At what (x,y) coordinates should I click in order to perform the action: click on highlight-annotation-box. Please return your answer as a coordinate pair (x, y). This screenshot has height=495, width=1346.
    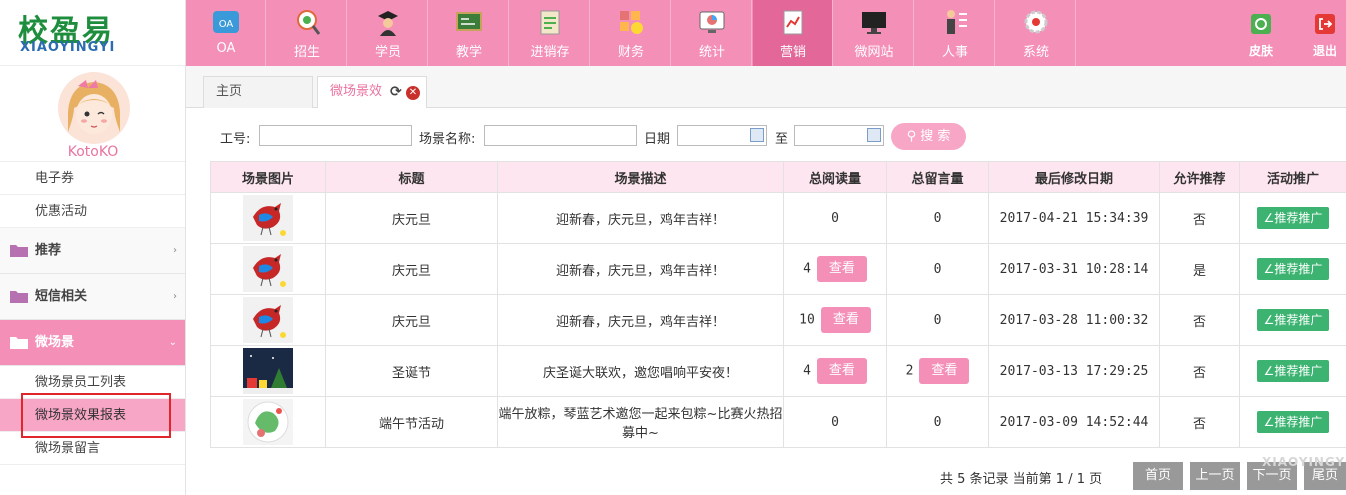
    Looking at the image, I should click on (96, 415).